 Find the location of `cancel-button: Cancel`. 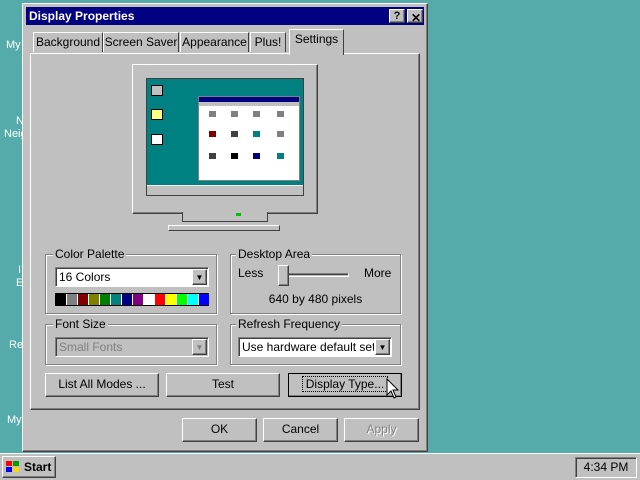

cancel-button: Cancel is located at coordinates (300, 430).